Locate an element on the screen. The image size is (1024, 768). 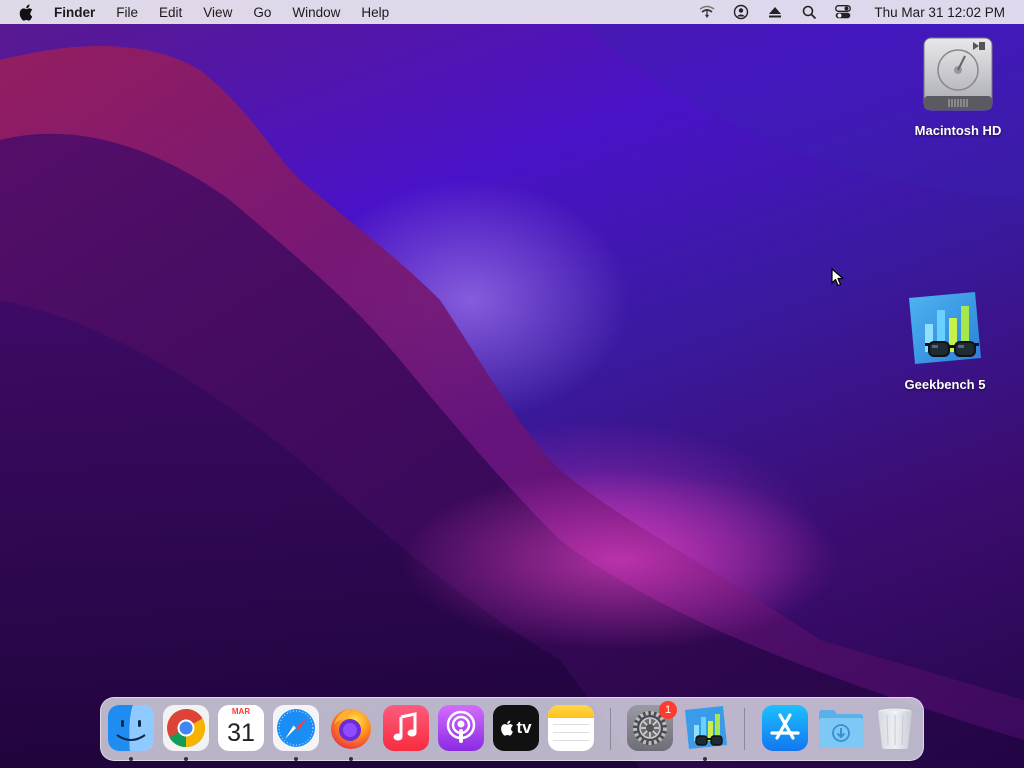
dock-item-notes is located at coordinates (571, 728).